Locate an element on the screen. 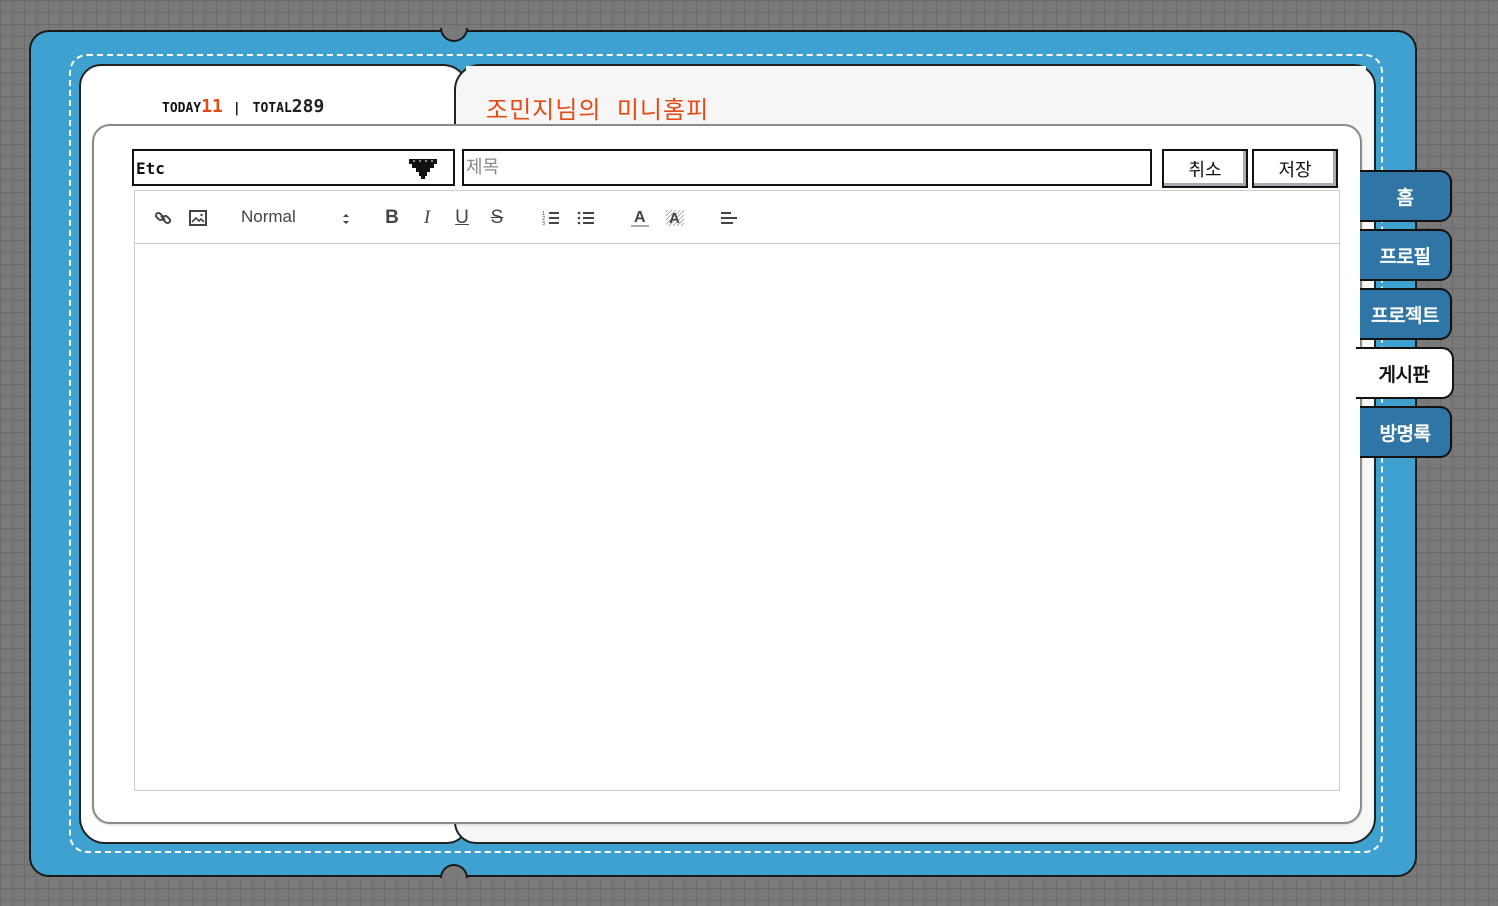 This screenshot has height=906, width=1498. save-button: 저장 is located at coordinates (1295, 168).